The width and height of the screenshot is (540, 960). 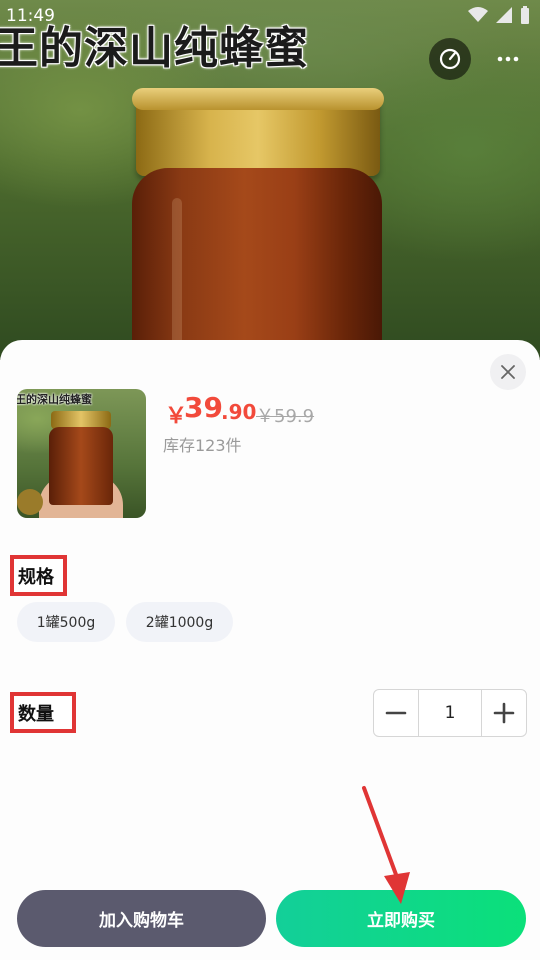 What do you see at coordinates (203, 407) in the screenshot?
I see `price-integer: 39` at bounding box center [203, 407].